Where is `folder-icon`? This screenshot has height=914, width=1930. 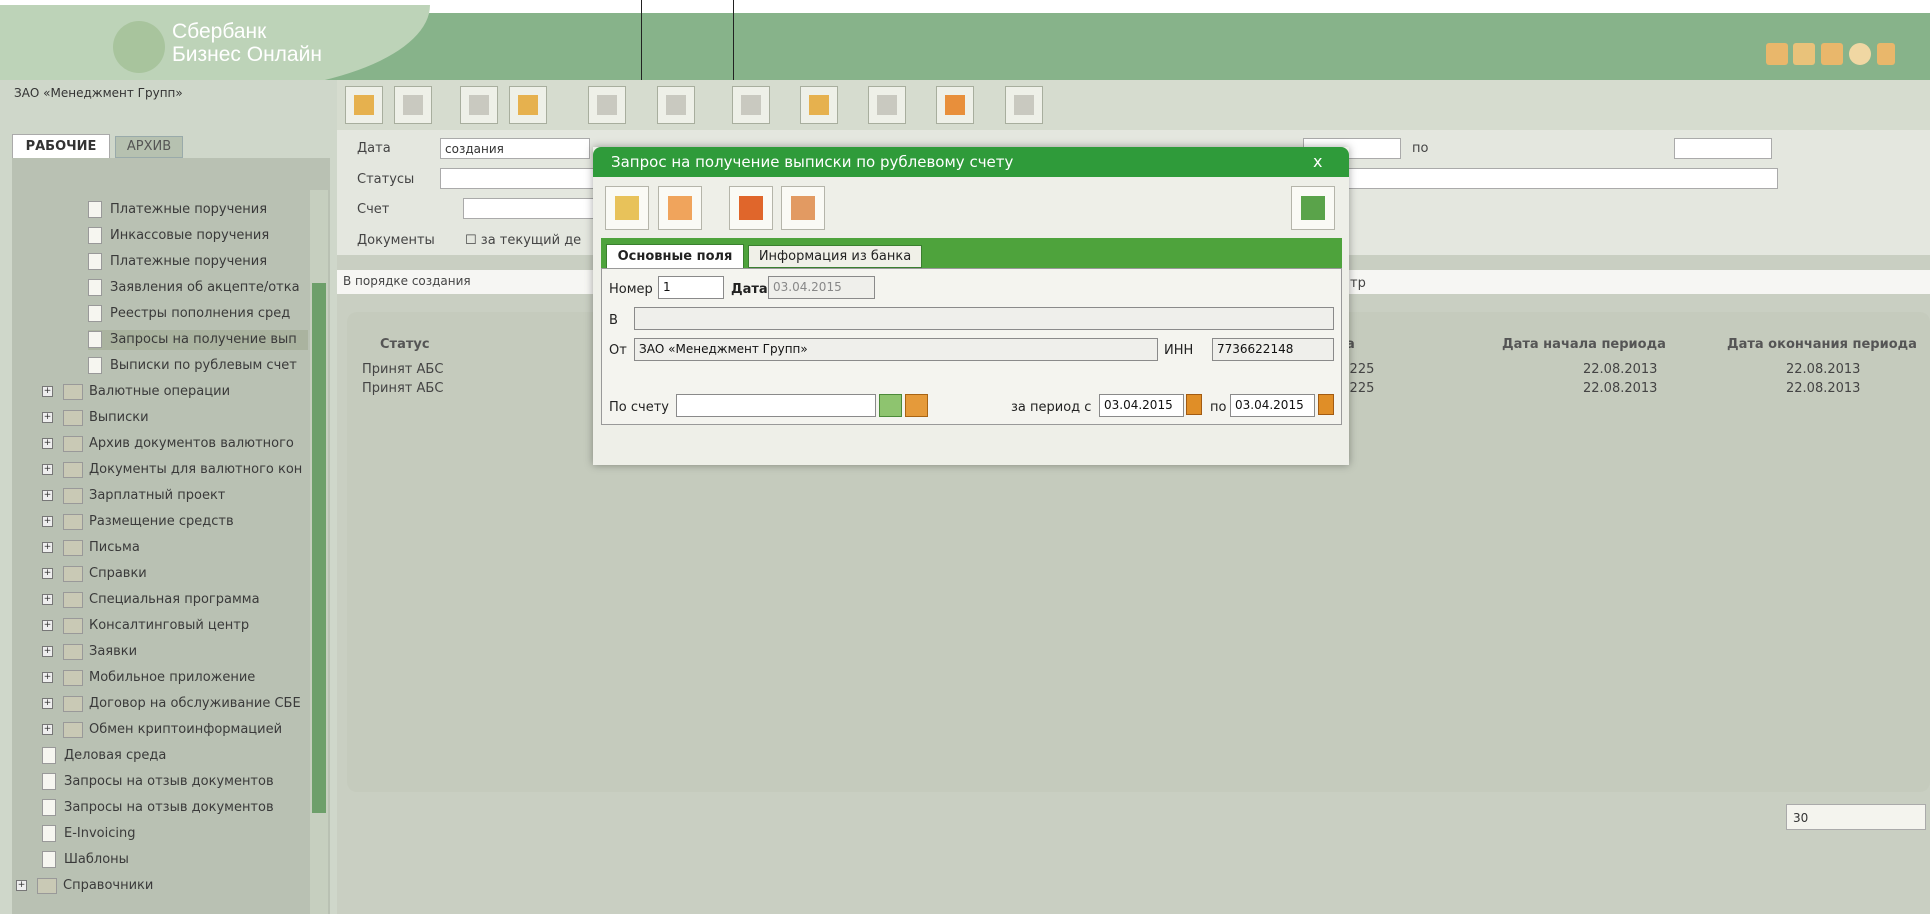 folder-icon is located at coordinates (916, 405).